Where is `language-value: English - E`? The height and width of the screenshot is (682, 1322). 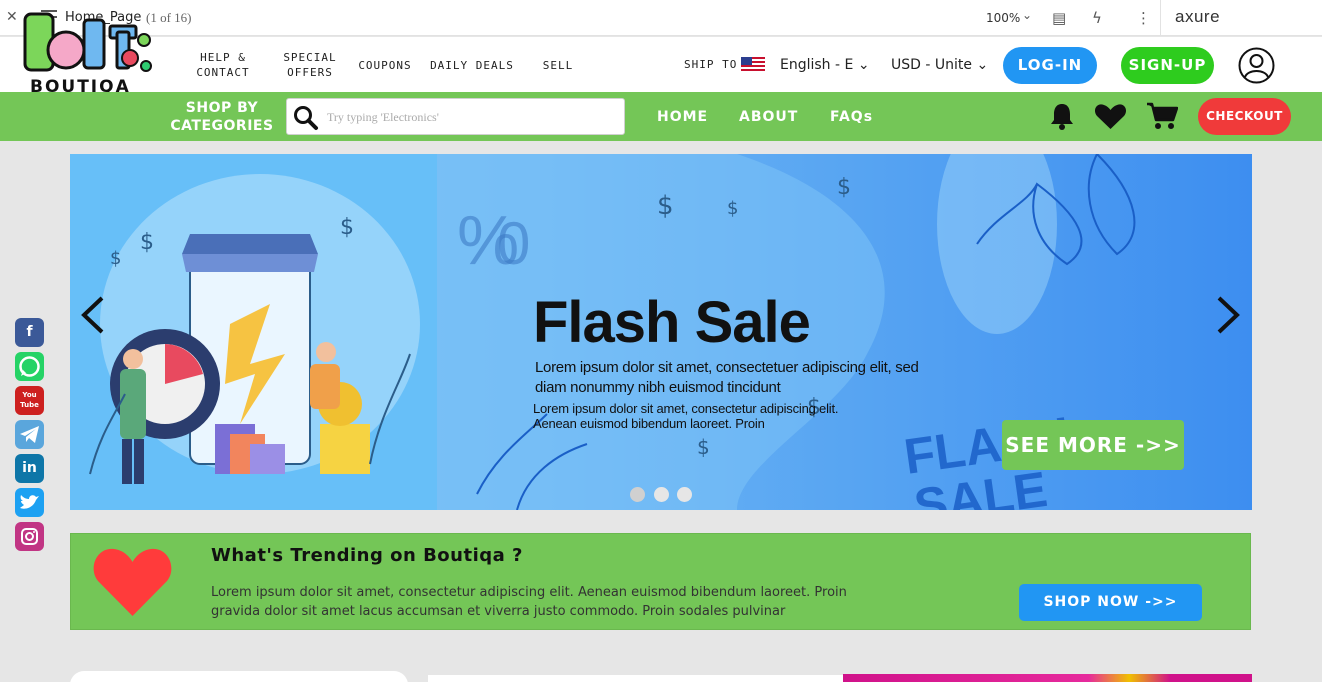 language-value: English - E is located at coordinates (817, 65).